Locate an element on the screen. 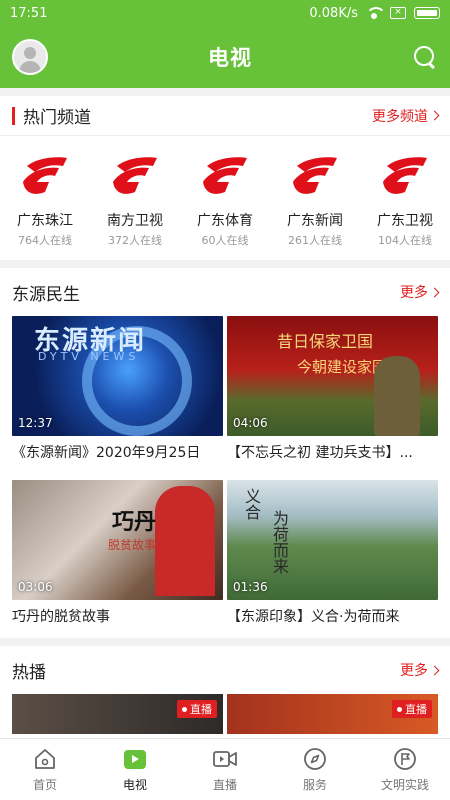  channel-item: 广东新闻 261人在线 is located at coordinates (315, 200).